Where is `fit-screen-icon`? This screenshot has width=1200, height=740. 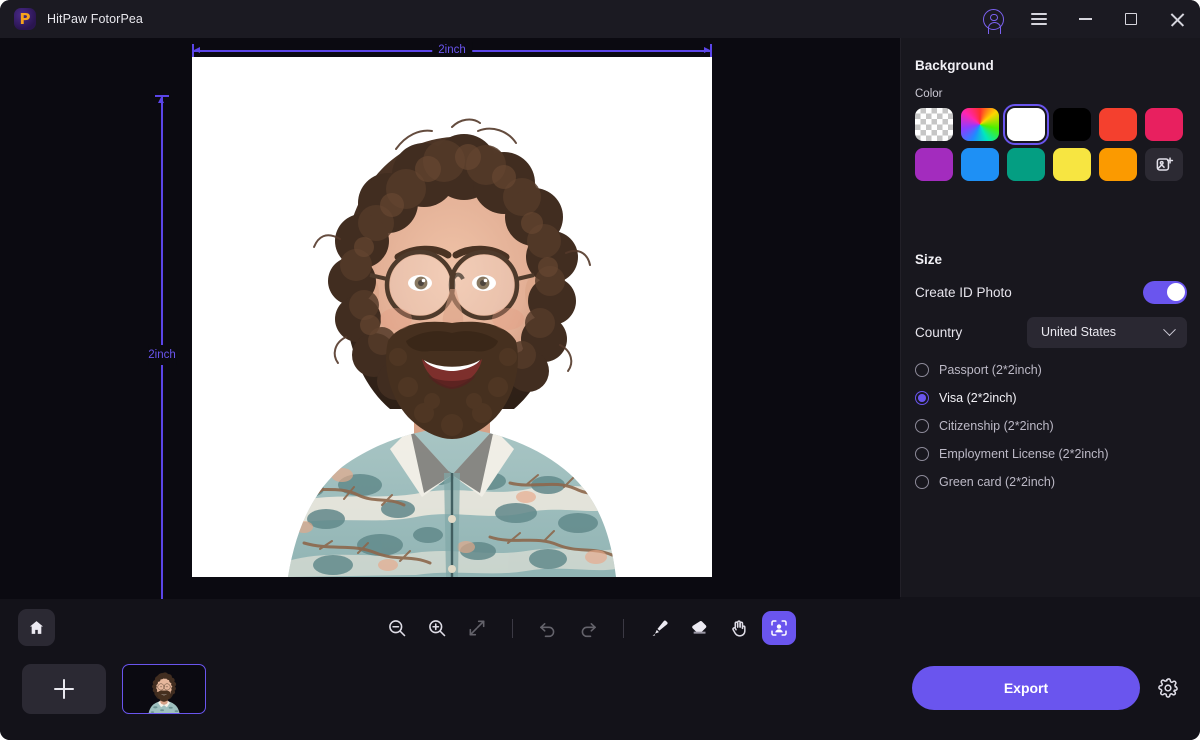 fit-screen-icon is located at coordinates (477, 628).